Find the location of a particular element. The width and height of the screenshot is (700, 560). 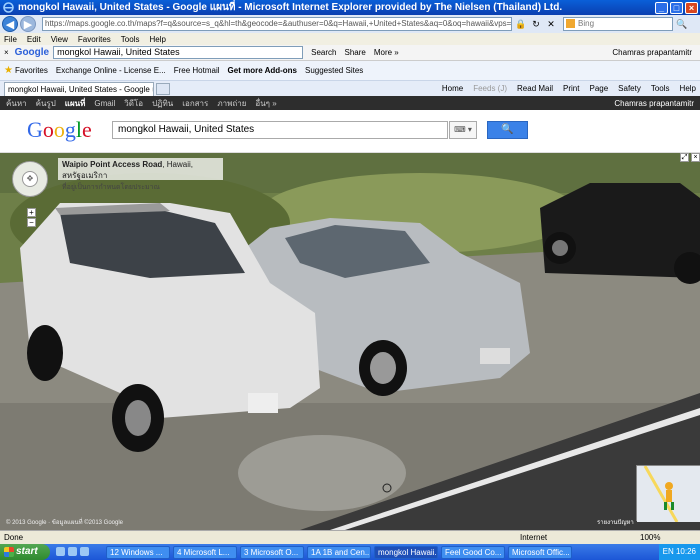

toolbar-search-button: Search is located at coordinates (323, 52).